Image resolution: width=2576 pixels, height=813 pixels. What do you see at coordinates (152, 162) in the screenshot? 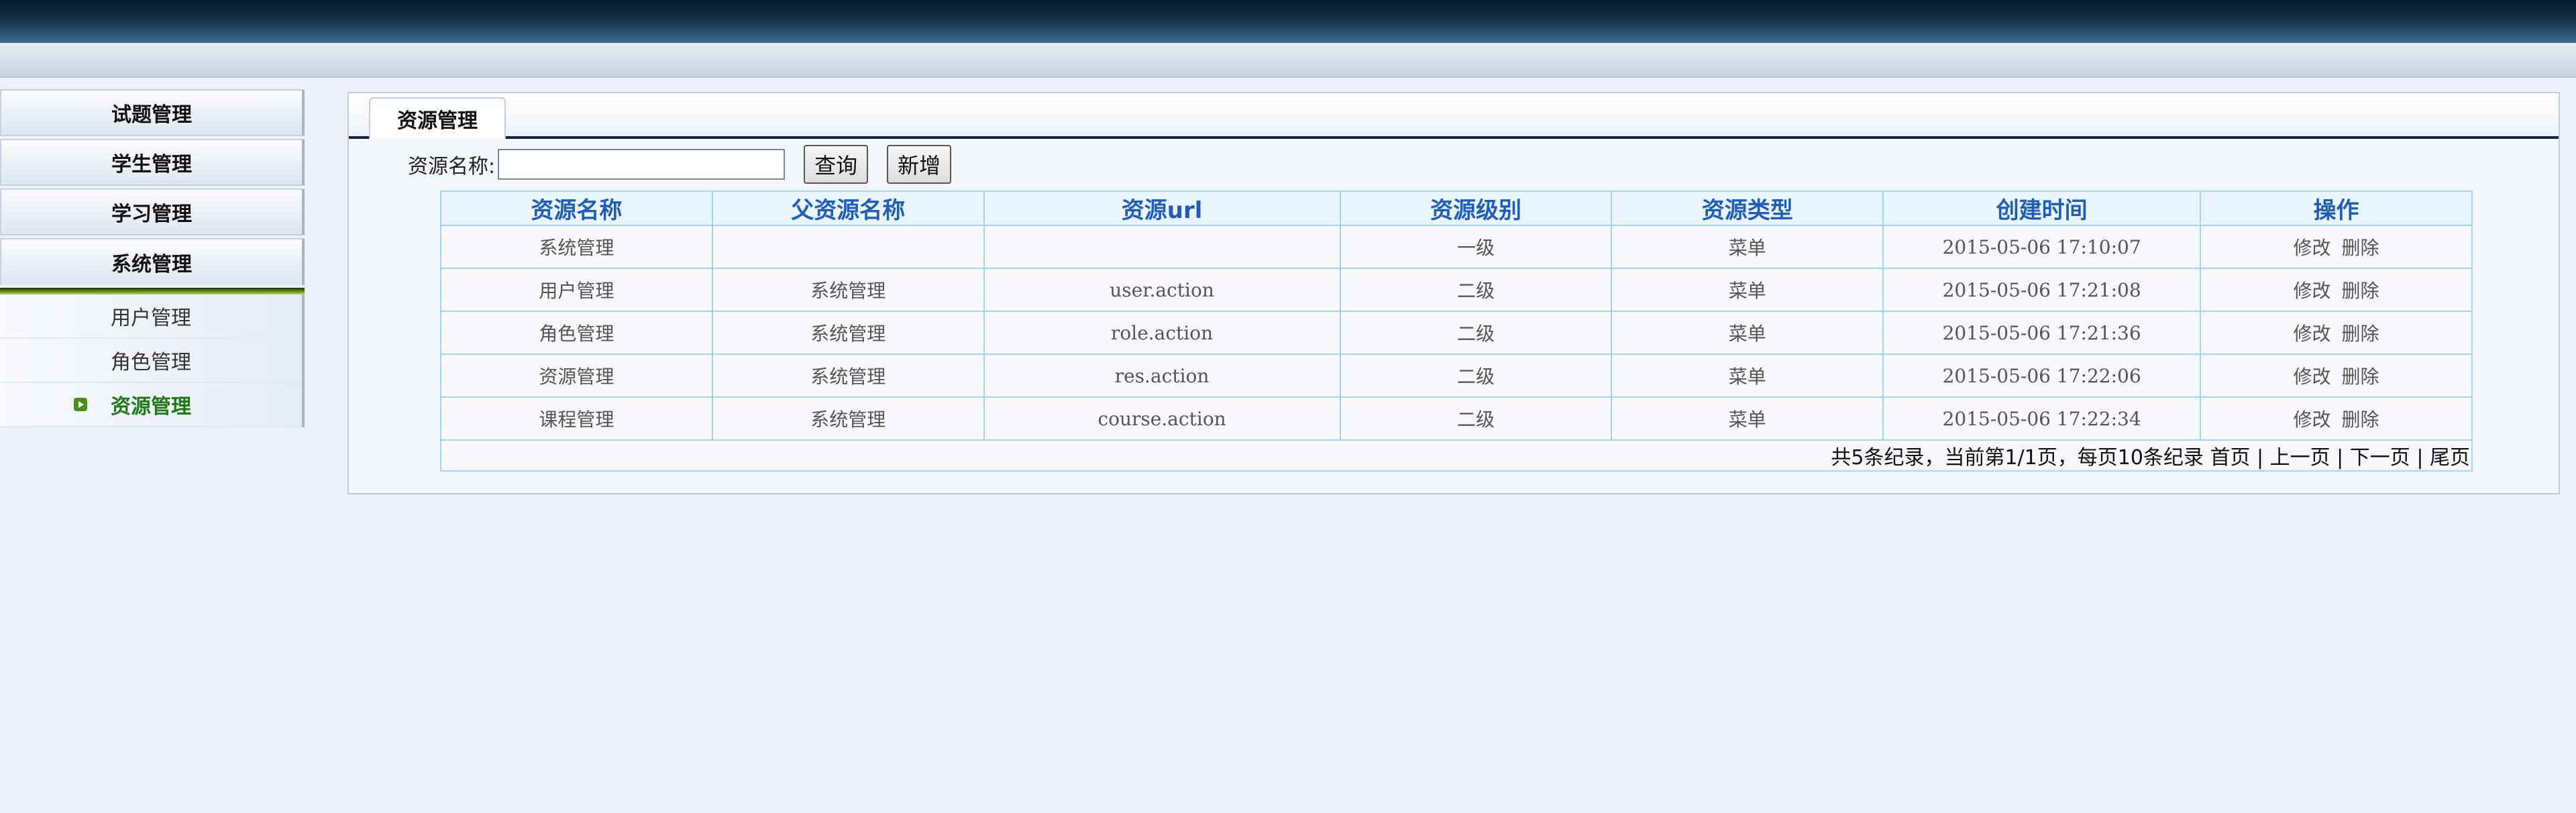
I see `menu-student-management: 学生管理` at bounding box center [152, 162].